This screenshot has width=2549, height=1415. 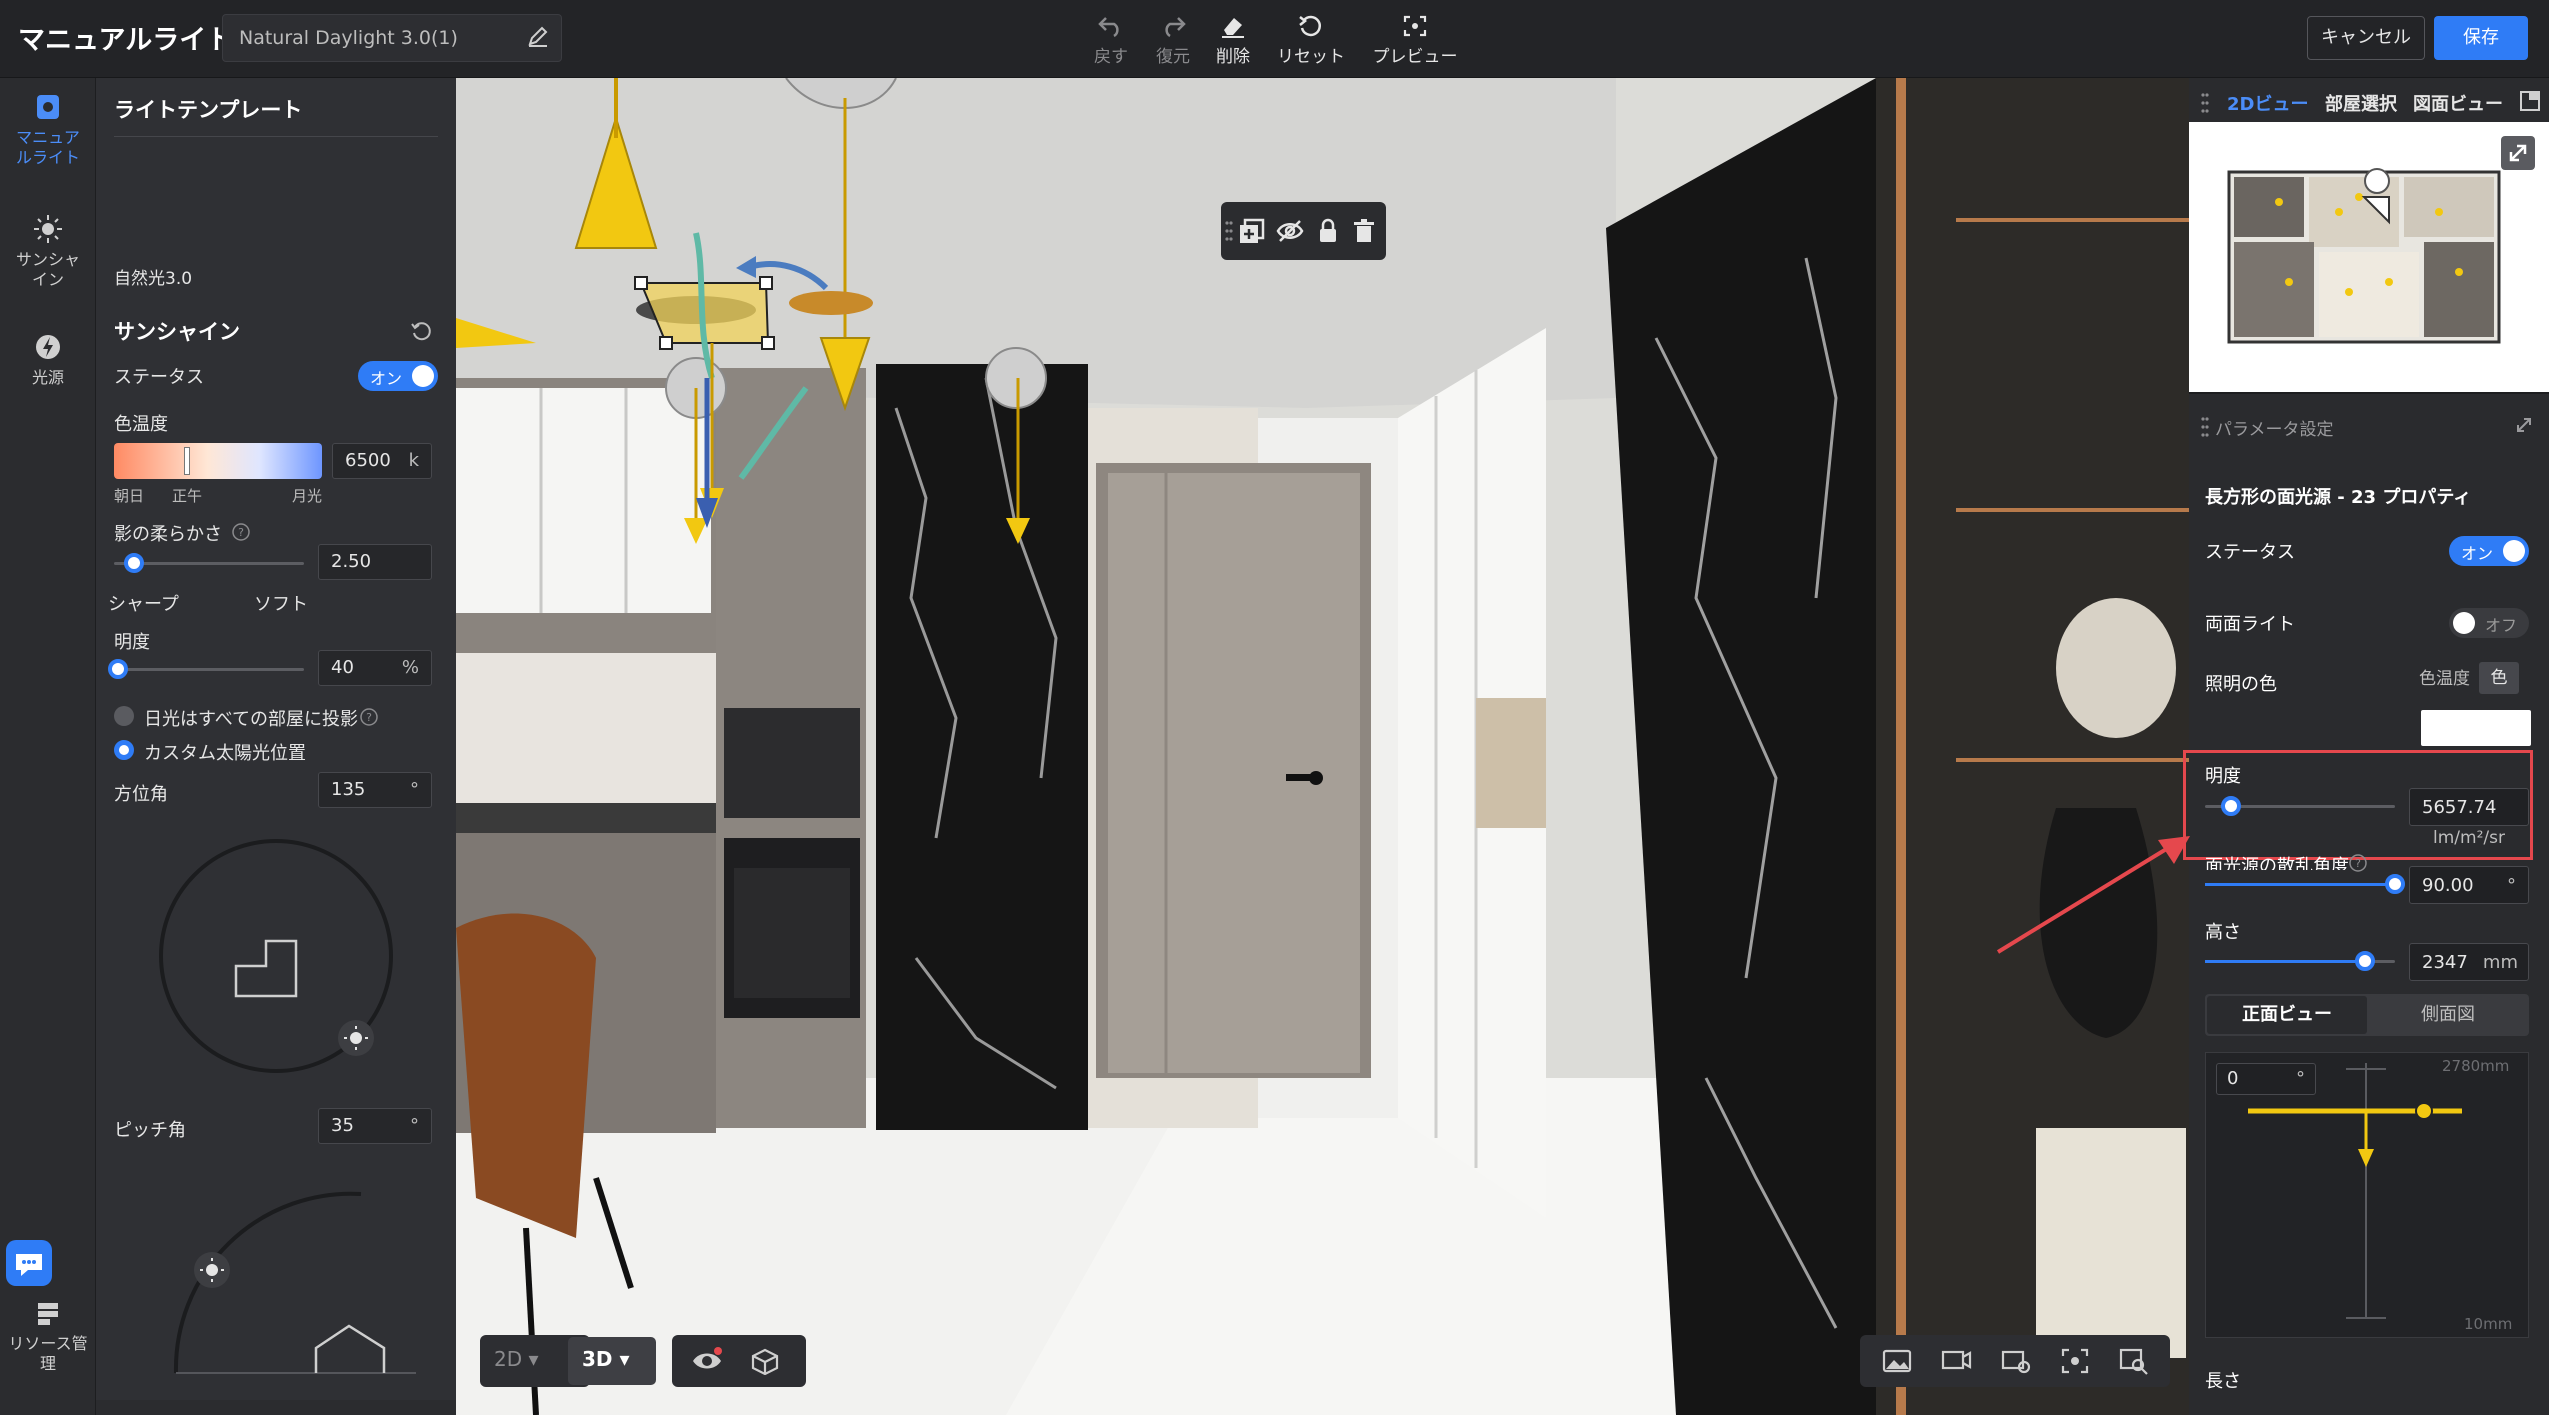 What do you see at coordinates (538, 36) in the screenshot?
I see `pencil-icon` at bounding box center [538, 36].